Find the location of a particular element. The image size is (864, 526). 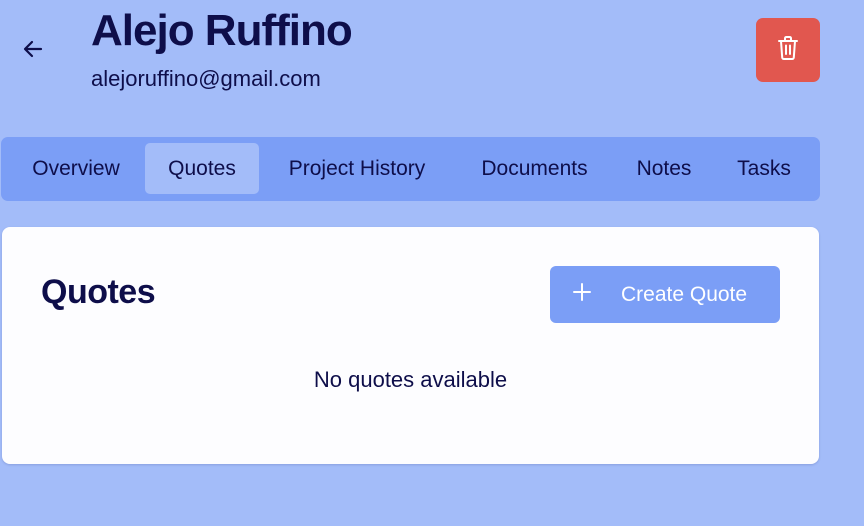

delete-contact-button is located at coordinates (788, 50).